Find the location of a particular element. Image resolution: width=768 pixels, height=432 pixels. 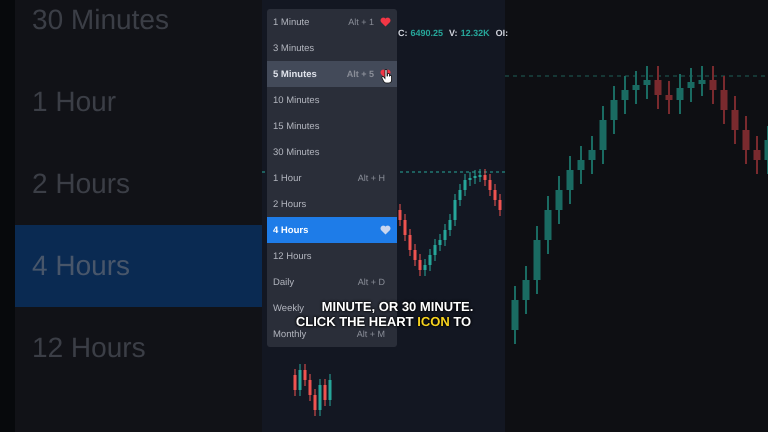

interval-menu-item: 4 Hours is located at coordinates (332, 230).